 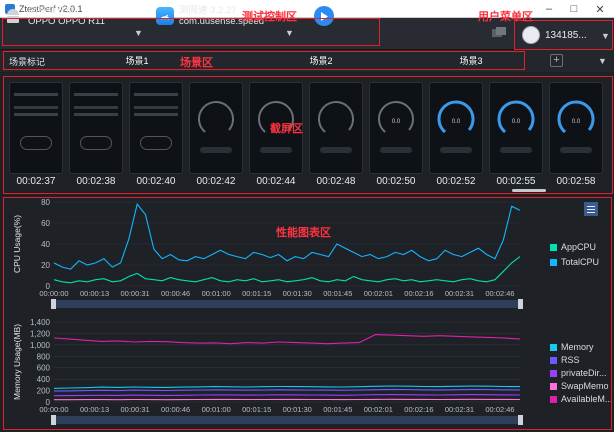 What do you see at coordinates (134, 293) in the screenshot?
I see `x-tick-label: 00:00:31` at bounding box center [134, 293].